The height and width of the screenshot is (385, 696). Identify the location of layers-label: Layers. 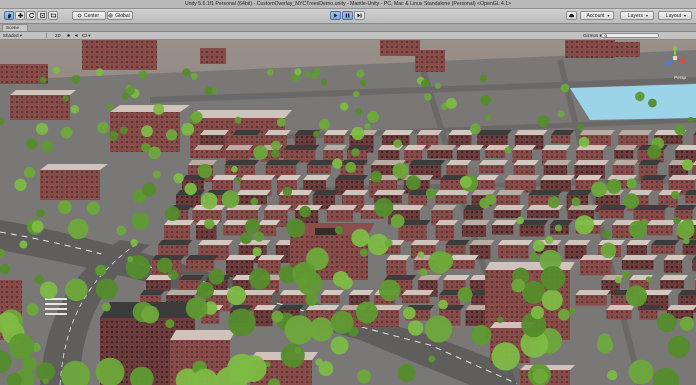
(635, 15).